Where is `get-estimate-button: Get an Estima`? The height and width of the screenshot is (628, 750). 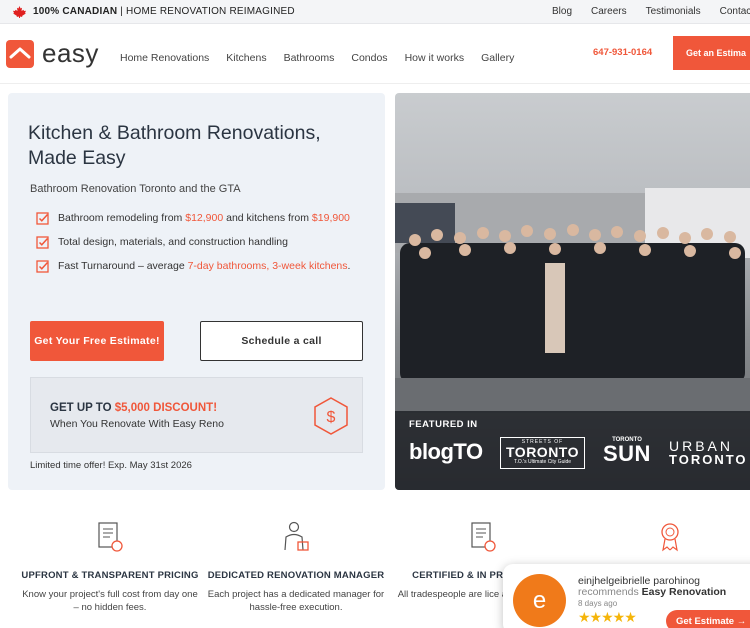 get-estimate-button: Get an Estima is located at coordinates (711, 53).